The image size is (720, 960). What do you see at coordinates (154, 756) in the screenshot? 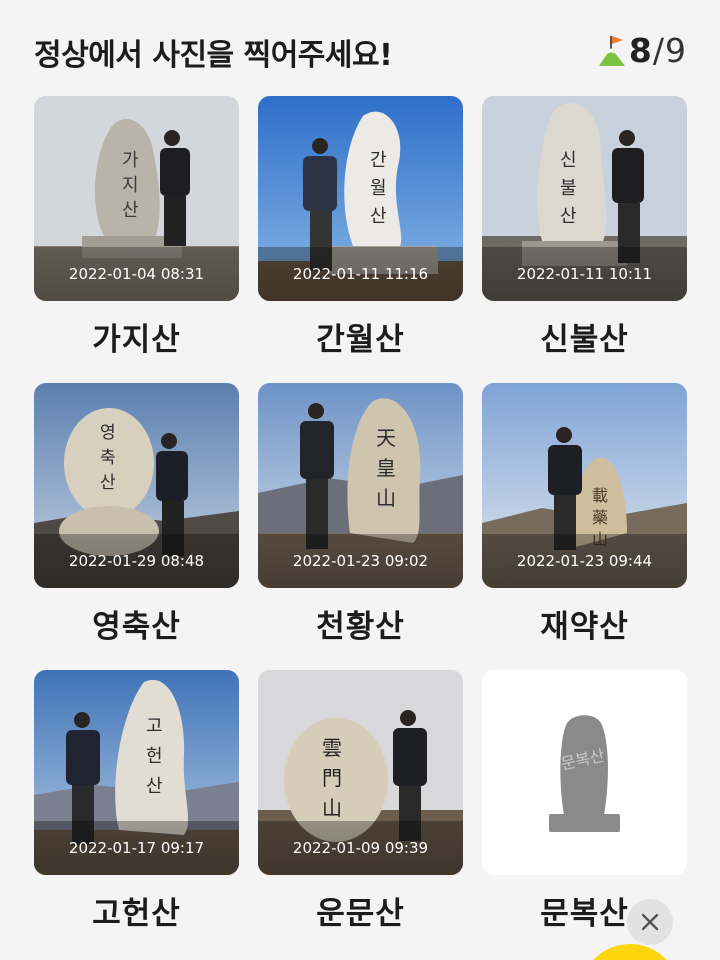
I see `svg-text: 헌` at bounding box center [154, 756].